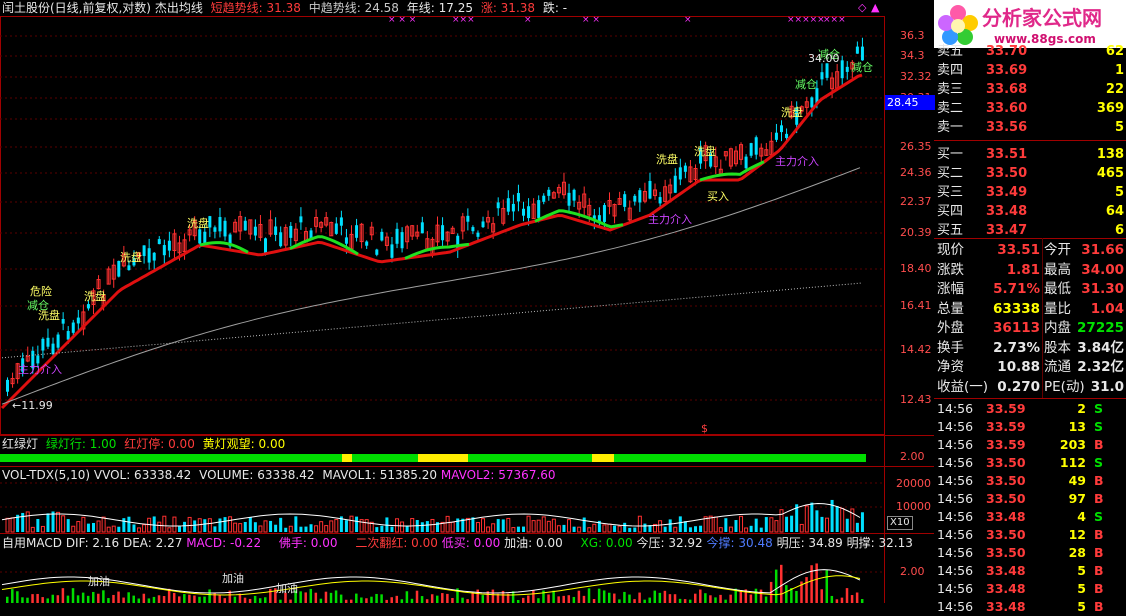 The height and width of the screenshot is (616, 1126). What do you see at coordinates (603, 458) in the screenshot?
I see `light-bar-yellow` at bounding box center [603, 458].